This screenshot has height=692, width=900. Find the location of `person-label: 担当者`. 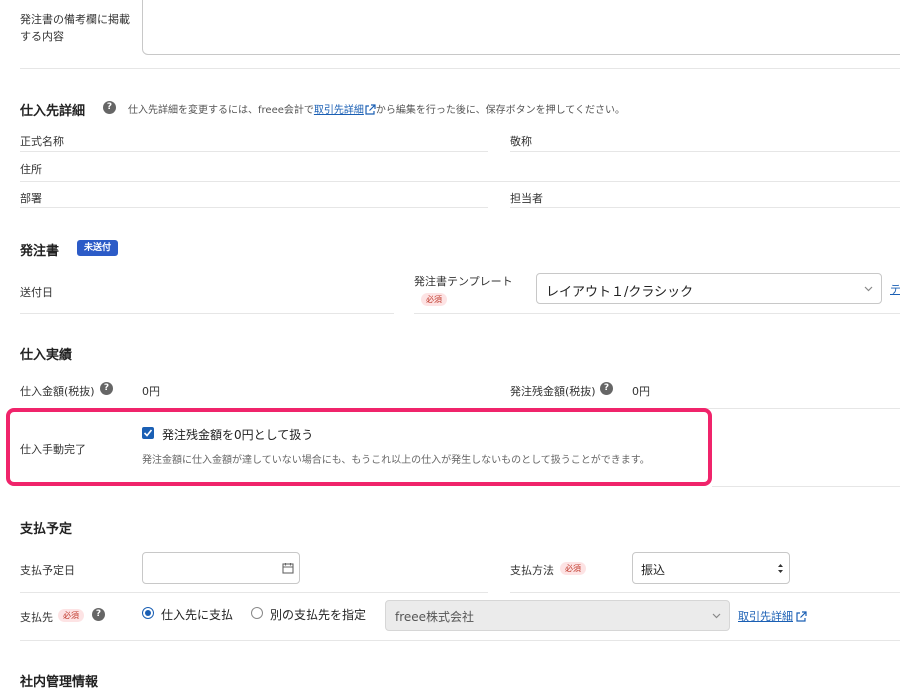

person-label: 担当者 is located at coordinates (526, 198).